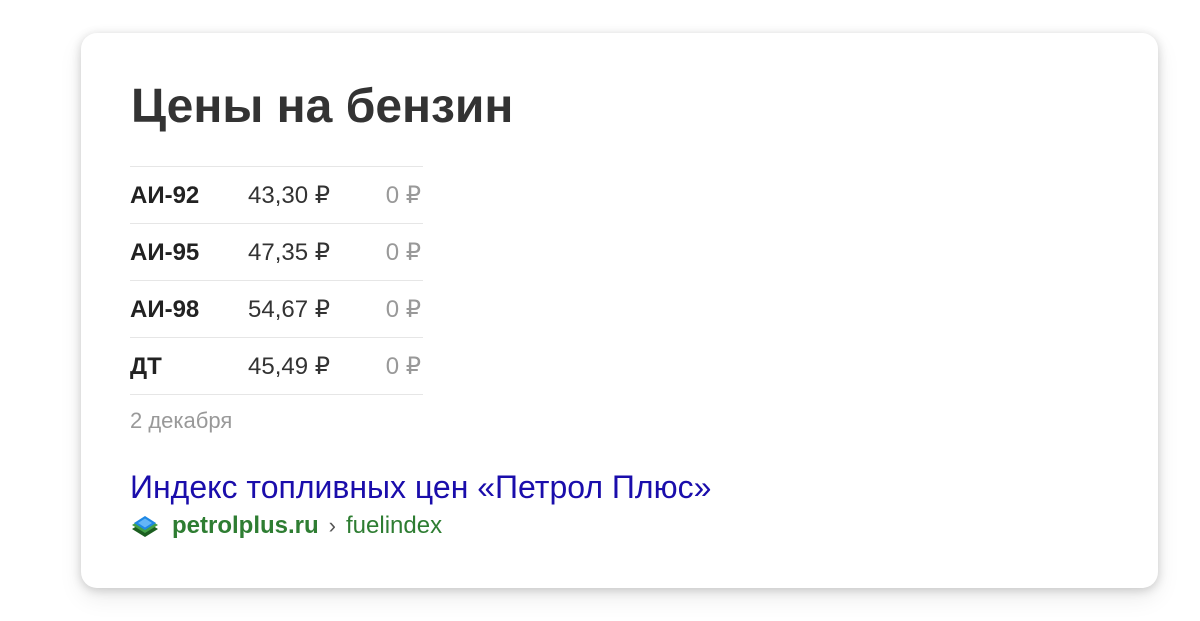 The height and width of the screenshot is (621, 1200). What do you see at coordinates (145, 526) in the screenshot?
I see `petrolplus-logo-icon` at bounding box center [145, 526].